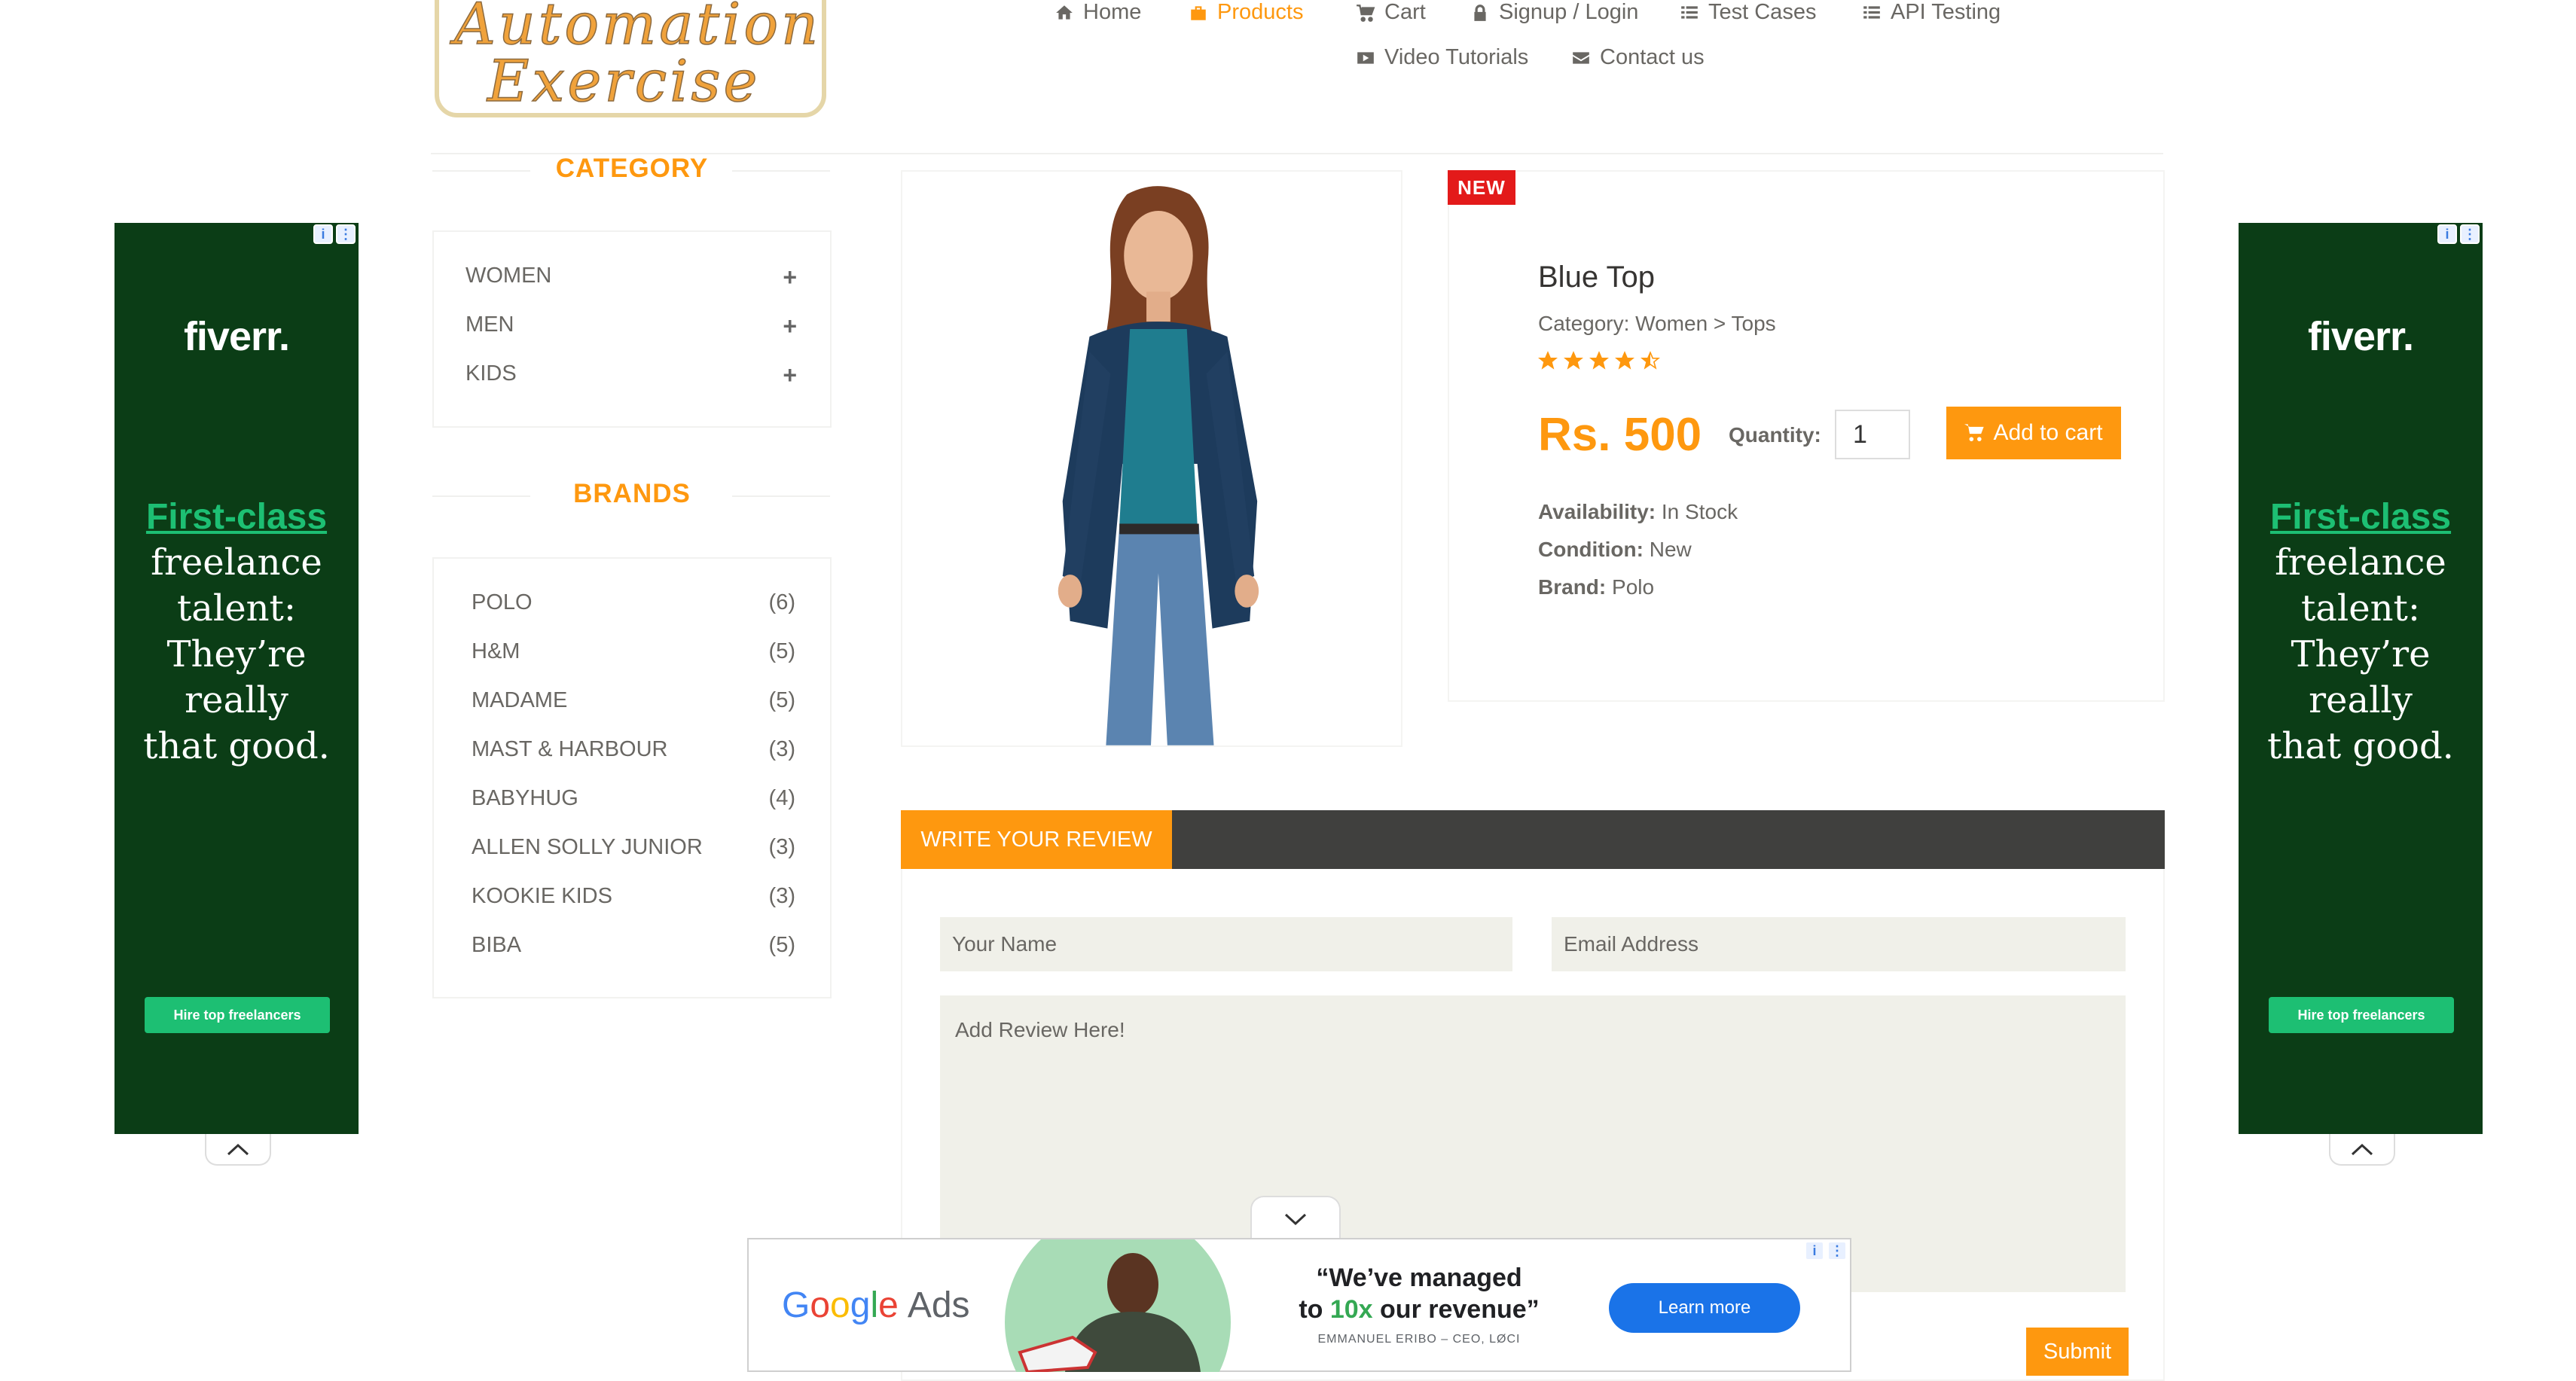 Image resolution: width=2576 pixels, height=1381 pixels. What do you see at coordinates (1620, 435) in the screenshot?
I see `product-price: Rs. 500` at bounding box center [1620, 435].